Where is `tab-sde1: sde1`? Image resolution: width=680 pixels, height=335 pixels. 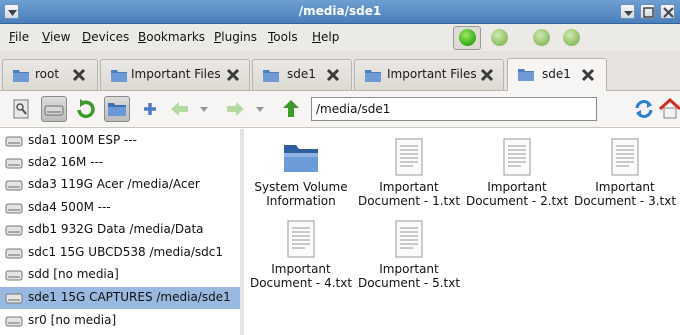
tab-sde1: sde1 is located at coordinates (302, 74).